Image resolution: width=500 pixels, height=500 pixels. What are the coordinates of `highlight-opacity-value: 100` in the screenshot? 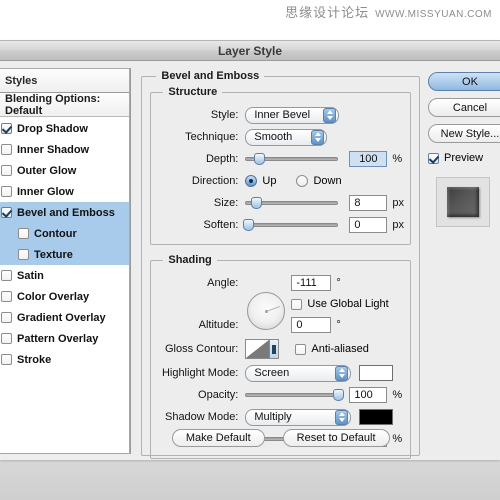 It's located at (363, 395).